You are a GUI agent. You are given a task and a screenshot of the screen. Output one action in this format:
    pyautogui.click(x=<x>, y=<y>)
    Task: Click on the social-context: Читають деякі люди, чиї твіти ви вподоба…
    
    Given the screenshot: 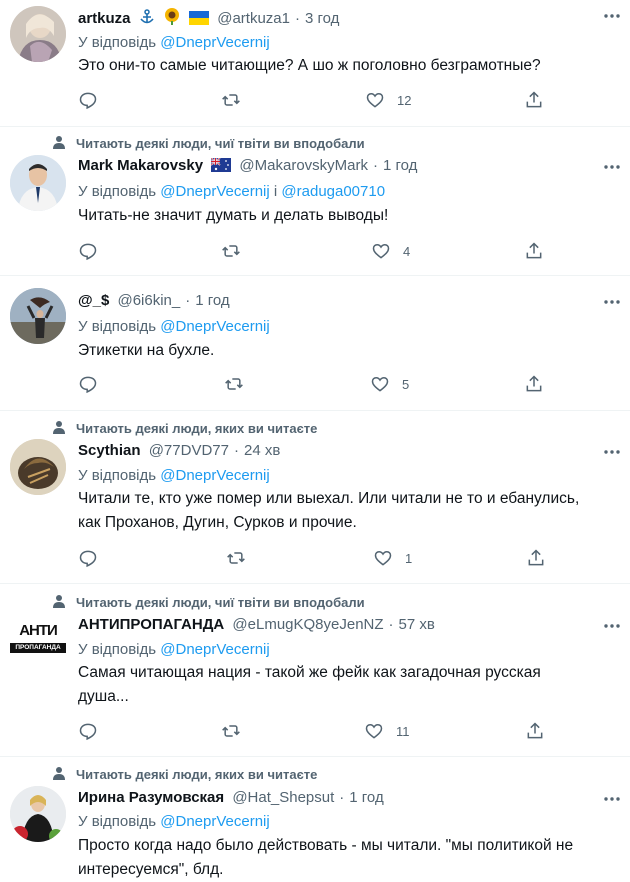 What is the action you would take?
    pyautogui.click(x=209, y=602)
    